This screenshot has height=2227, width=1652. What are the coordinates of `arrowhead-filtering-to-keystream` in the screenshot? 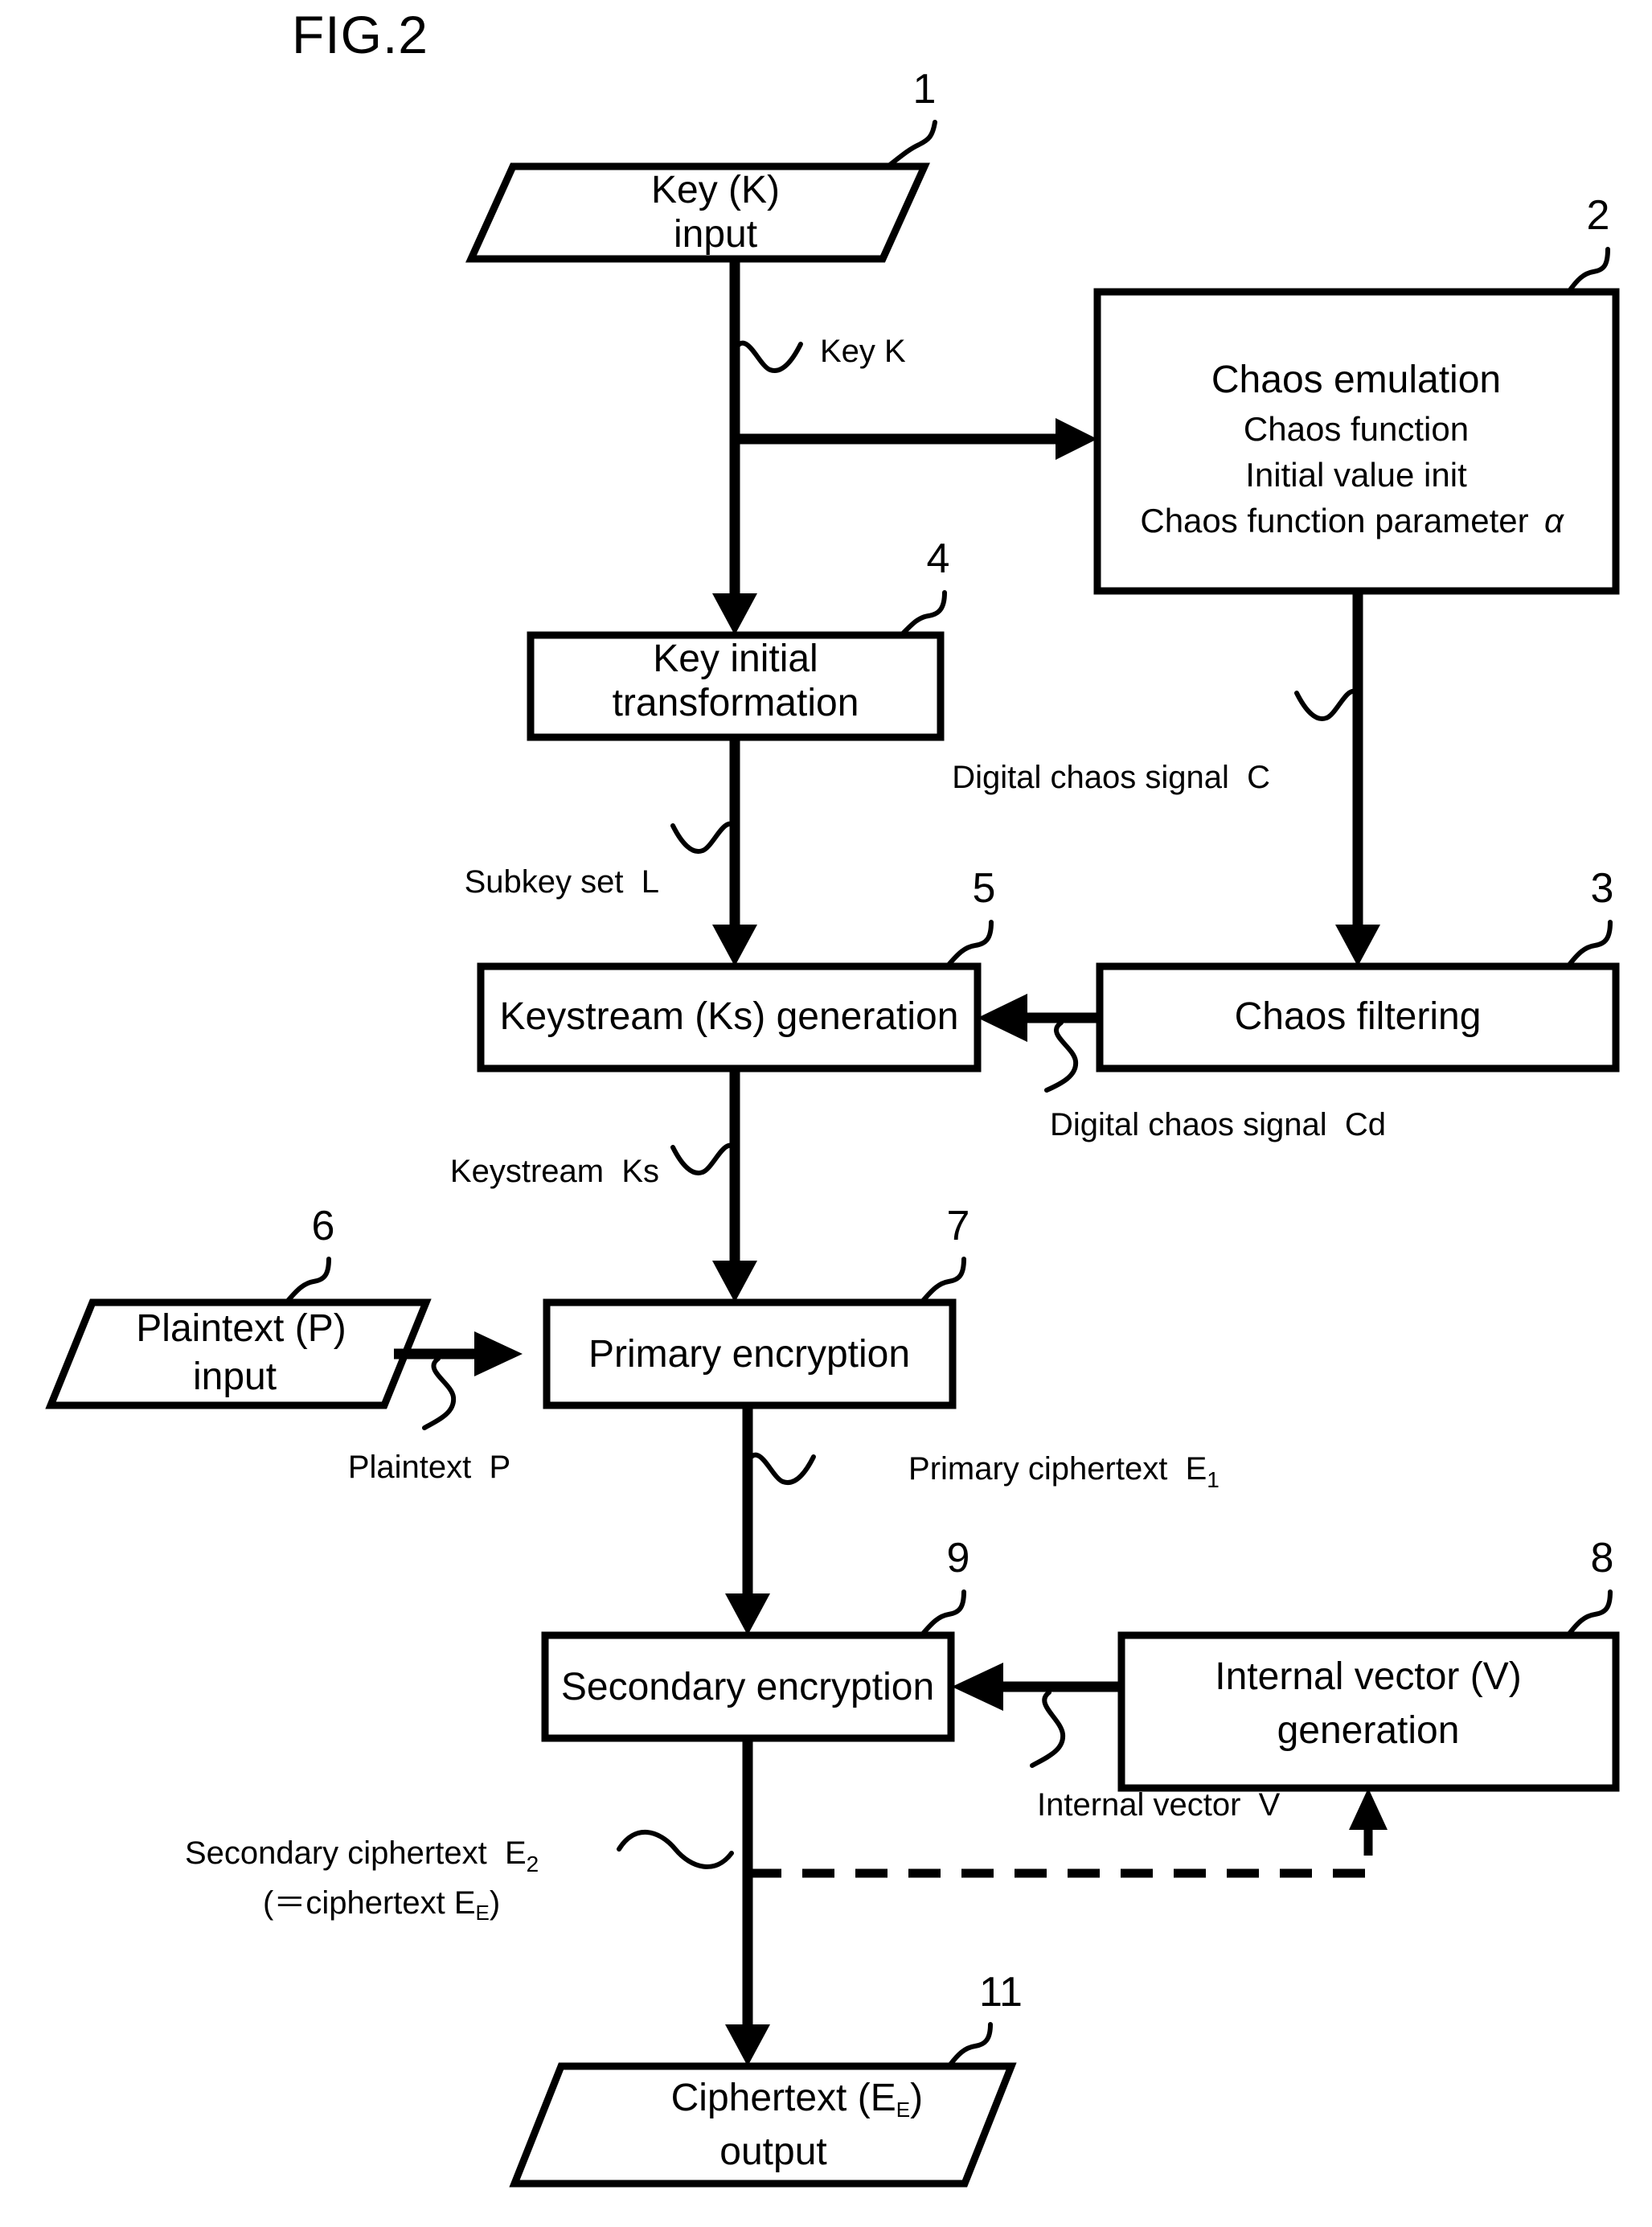 It's located at (1002, 1018).